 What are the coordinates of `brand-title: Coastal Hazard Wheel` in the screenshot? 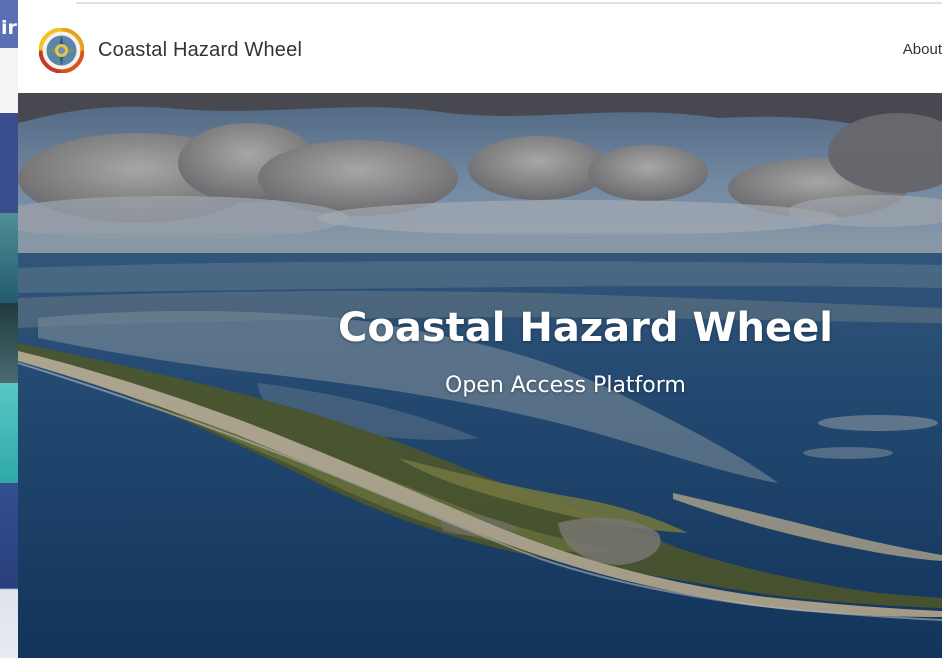 It's located at (200, 50).